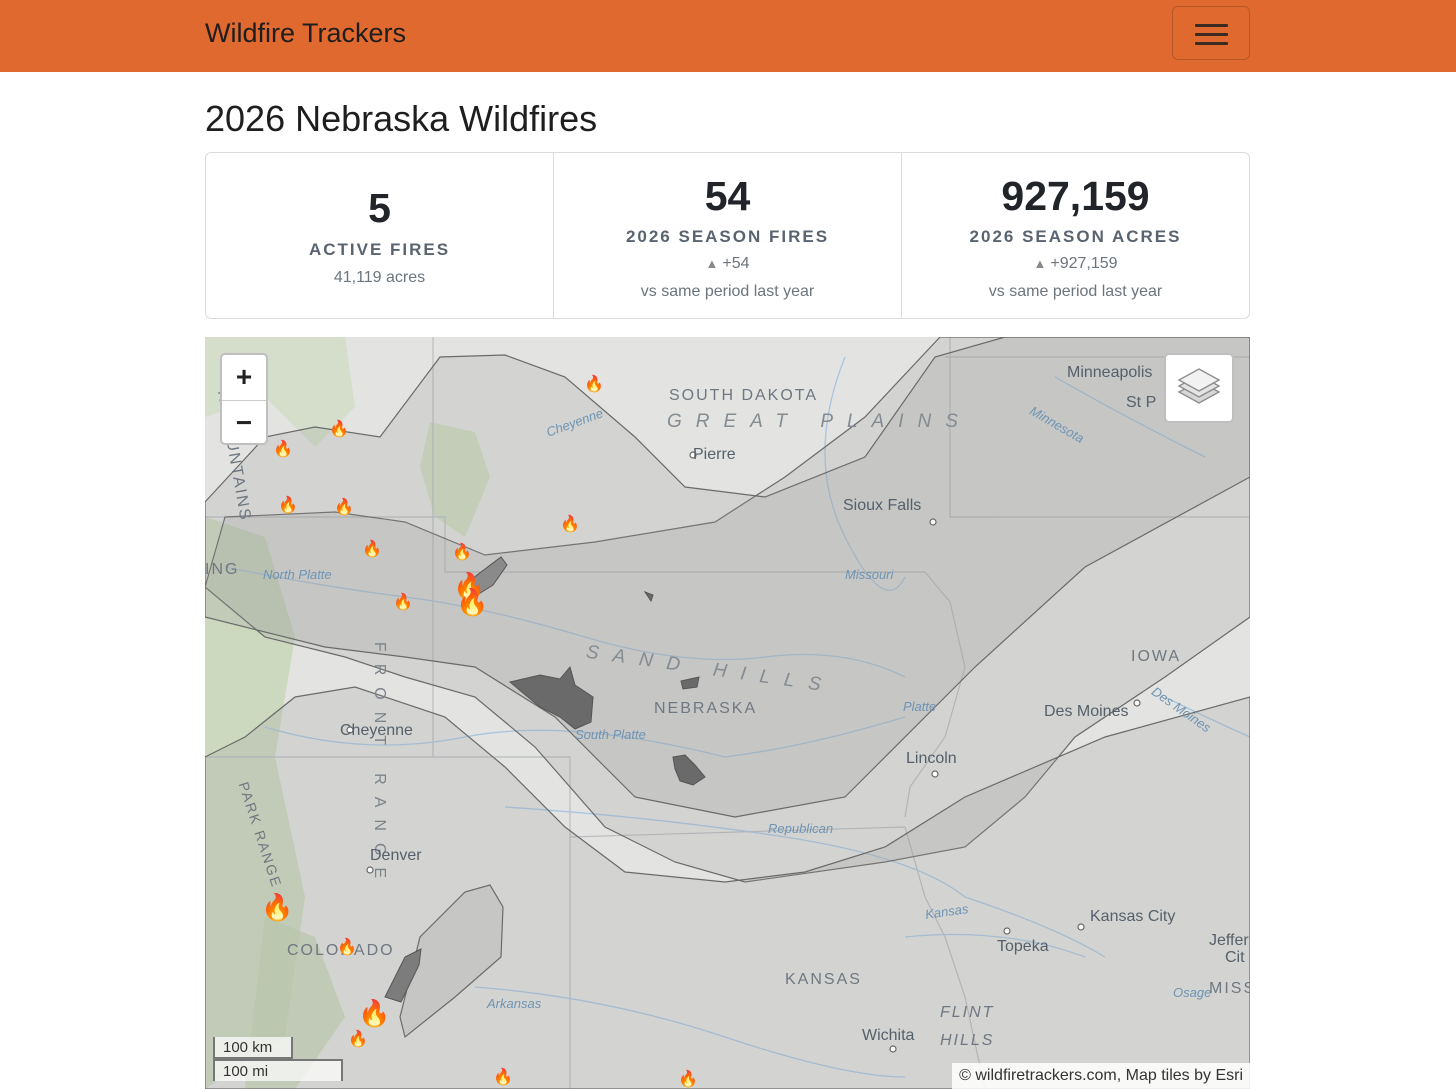  Describe the element at coordinates (396, 855) in the screenshot. I see `map-label-denver: Denver` at that location.